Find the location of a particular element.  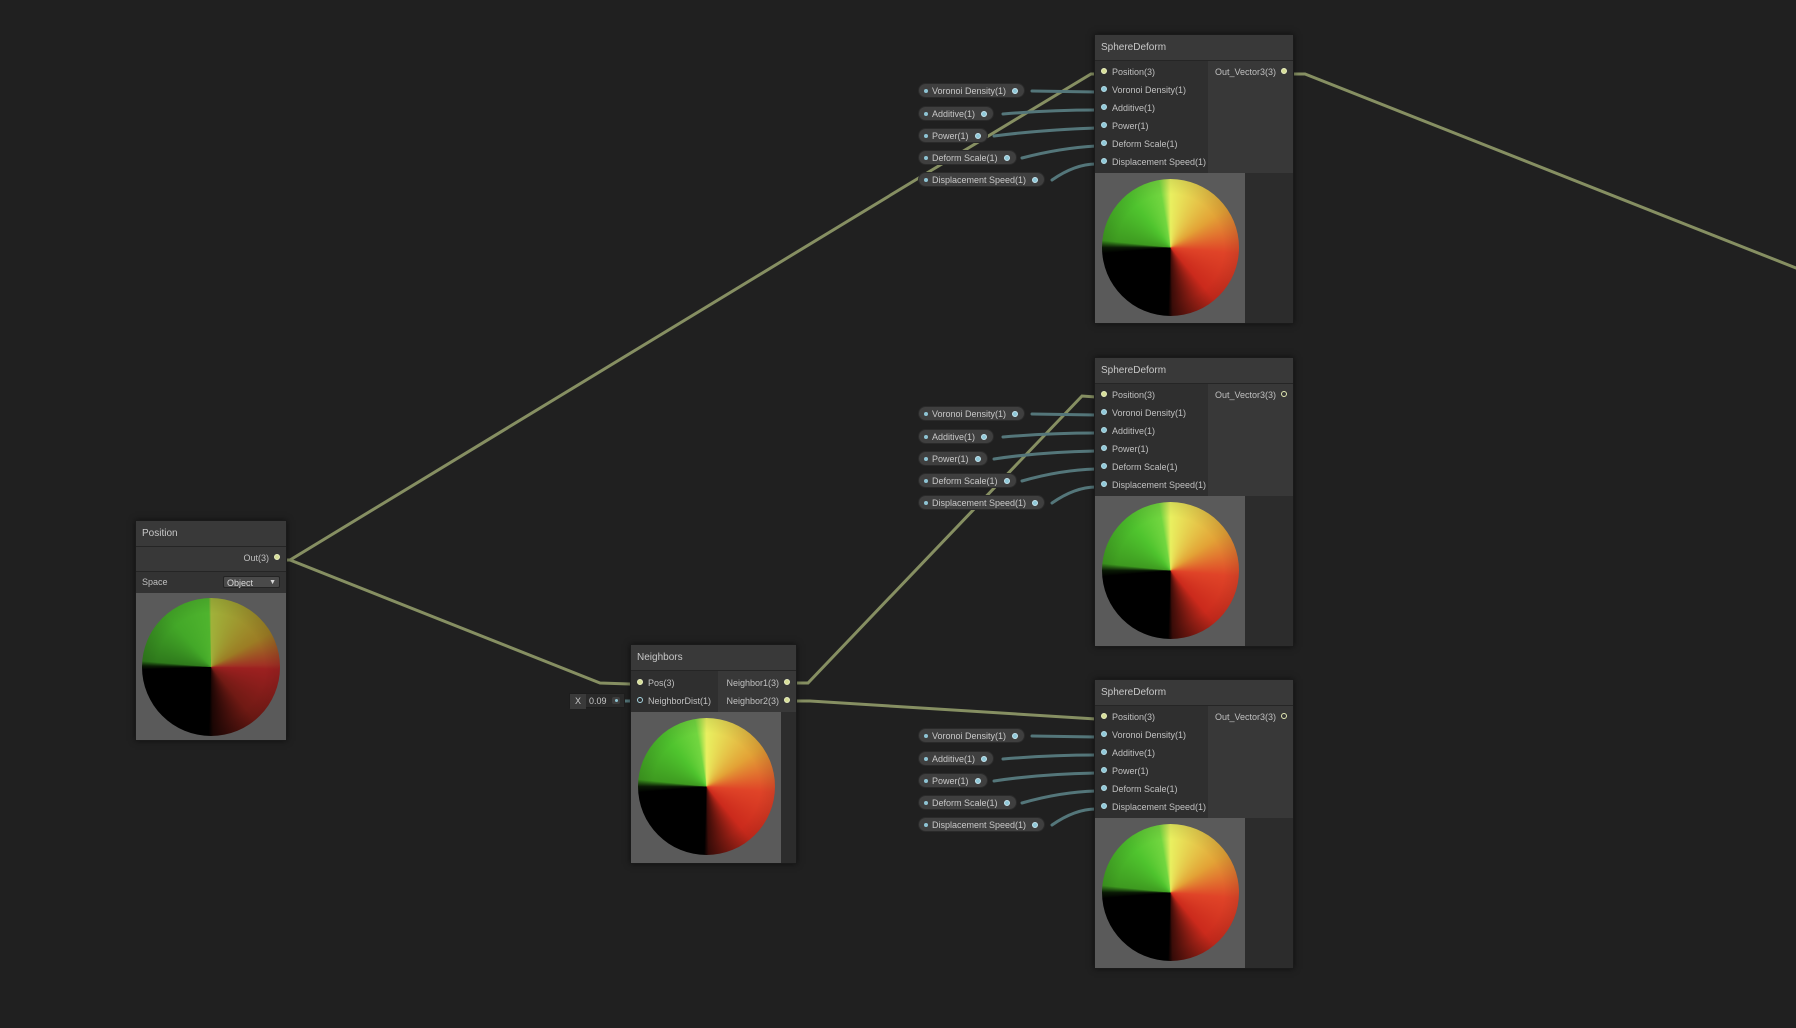

neighbors-input-dist: NeighborDist(1) is located at coordinates (674, 701).